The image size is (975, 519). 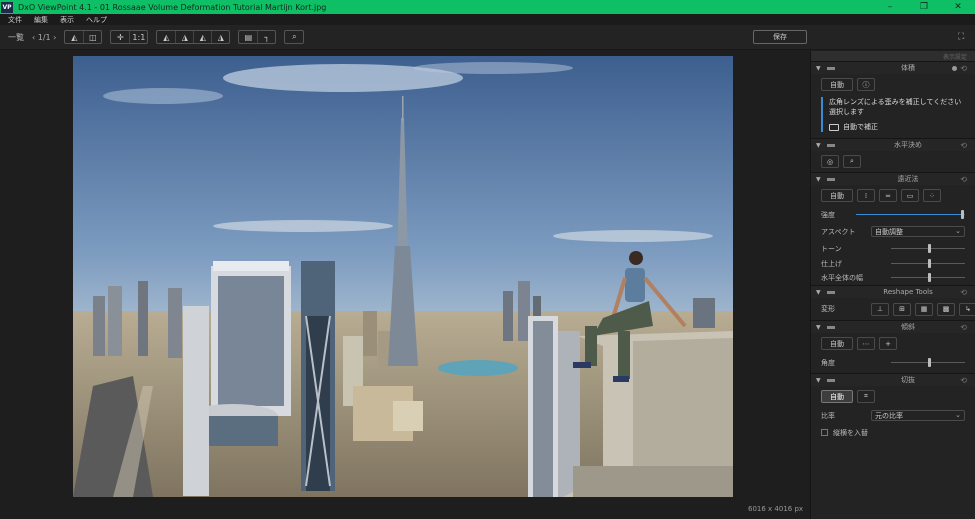 I want to click on swap-checkbox, so click(x=824, y=432).